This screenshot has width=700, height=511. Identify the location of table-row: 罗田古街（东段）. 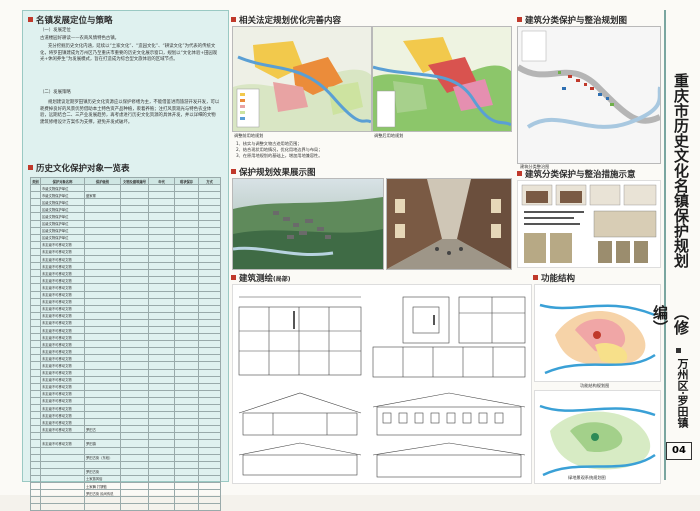
(125, 457).